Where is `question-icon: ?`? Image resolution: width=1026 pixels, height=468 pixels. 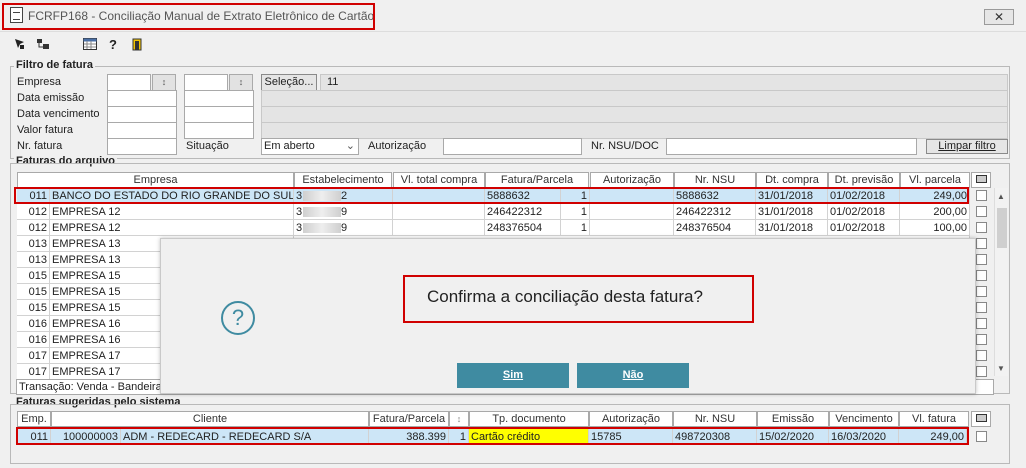
question-icon: ? is located at coordinates (238, 318).